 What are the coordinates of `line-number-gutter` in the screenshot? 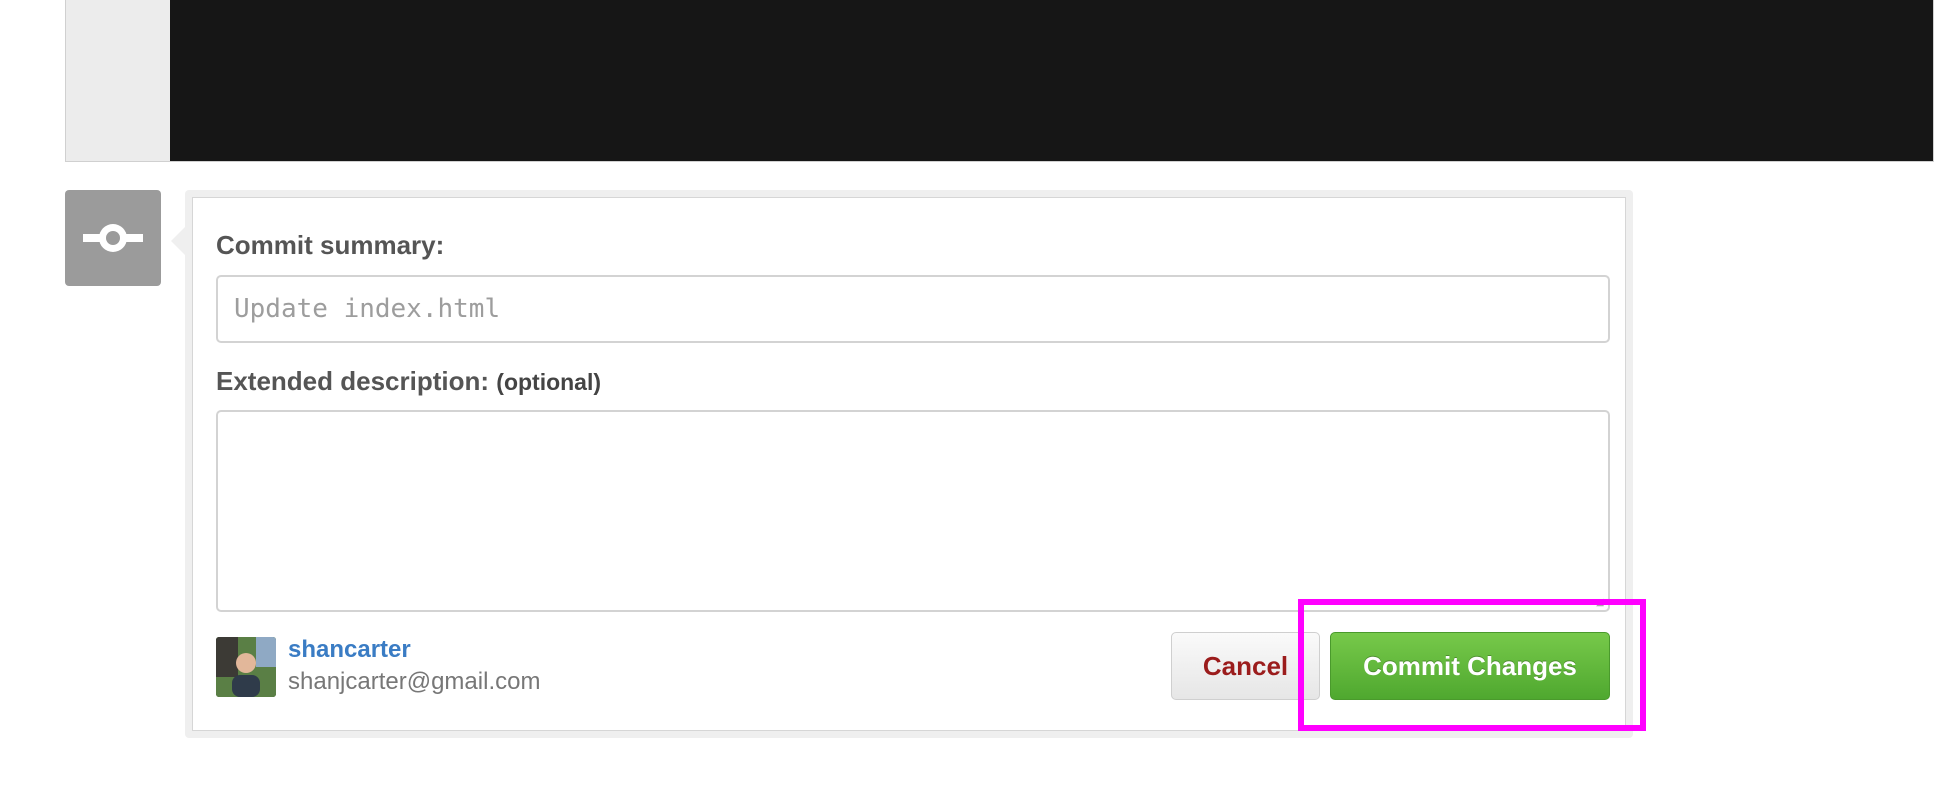 It's located at (118, 80).